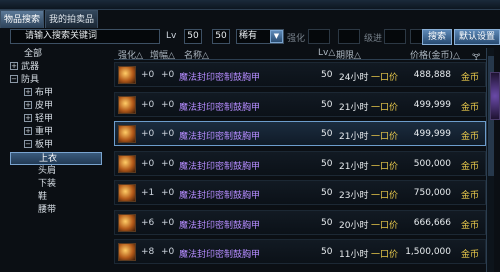 The image size is (500, 272). What do you see at coordinates (43, 197) in the screenshot?
I see `sidebar-item-label: 鞋` at bounding box center [43, 197].